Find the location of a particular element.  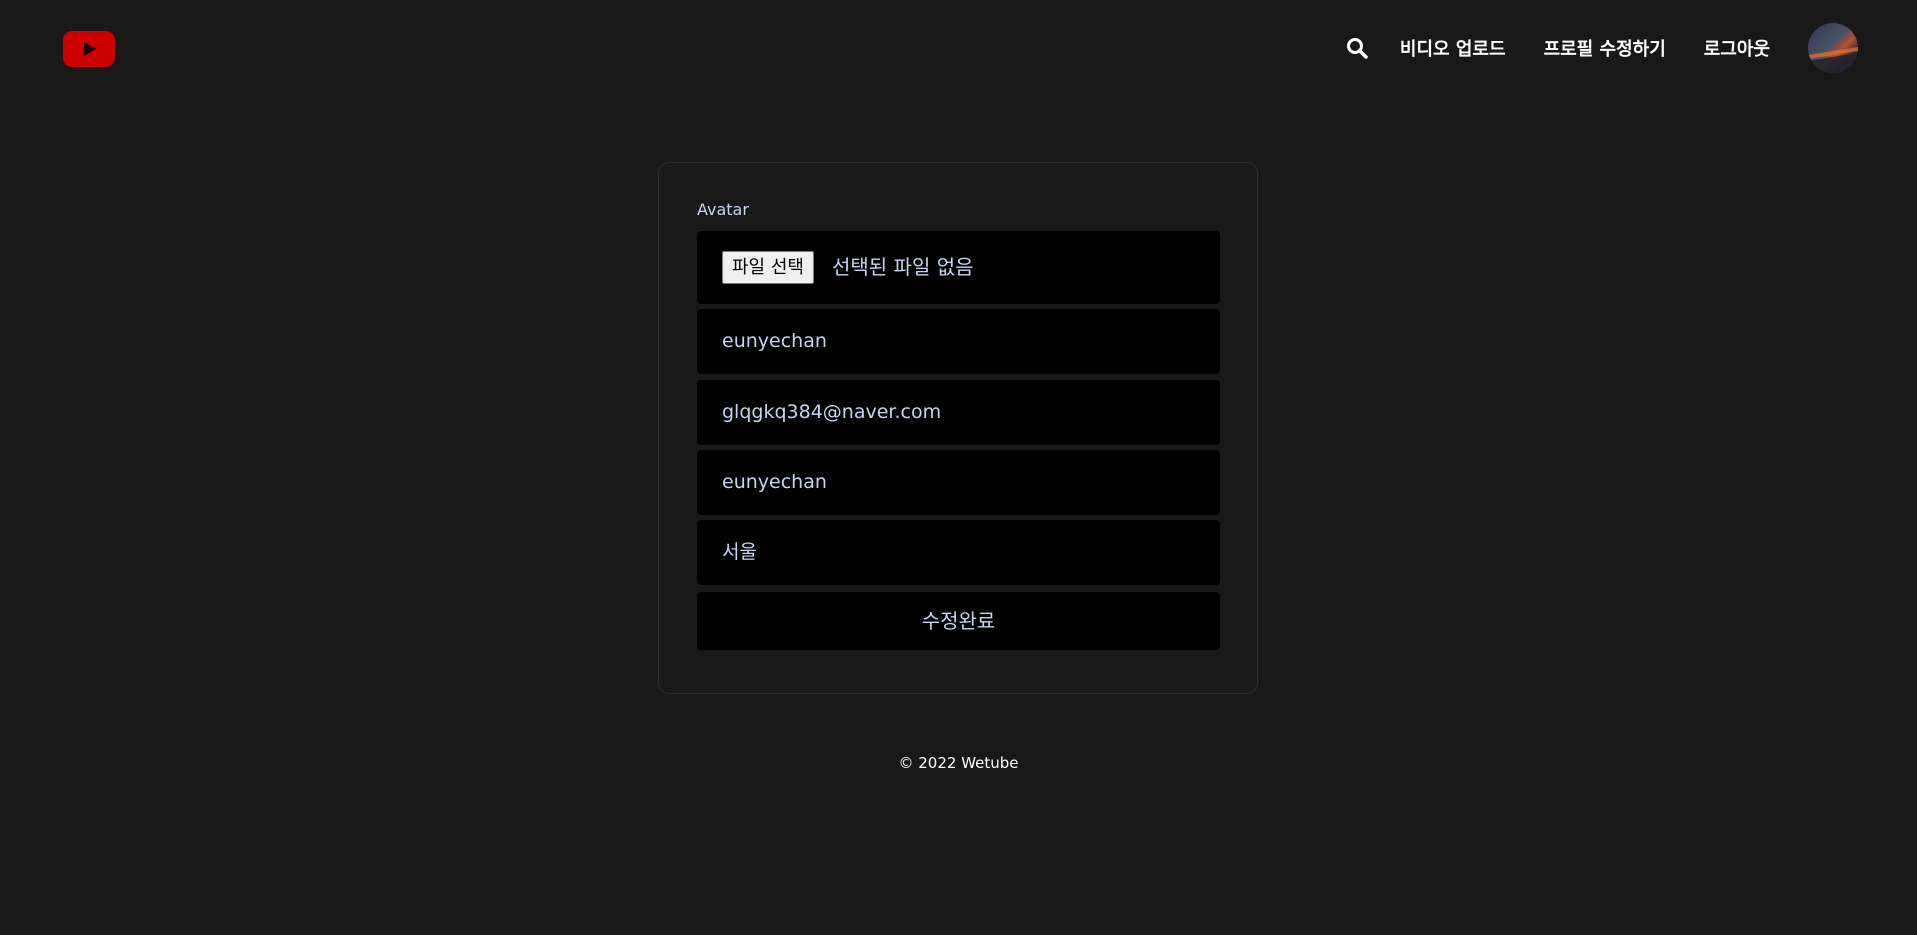

search-icon is located at coordinates (1357, 48).